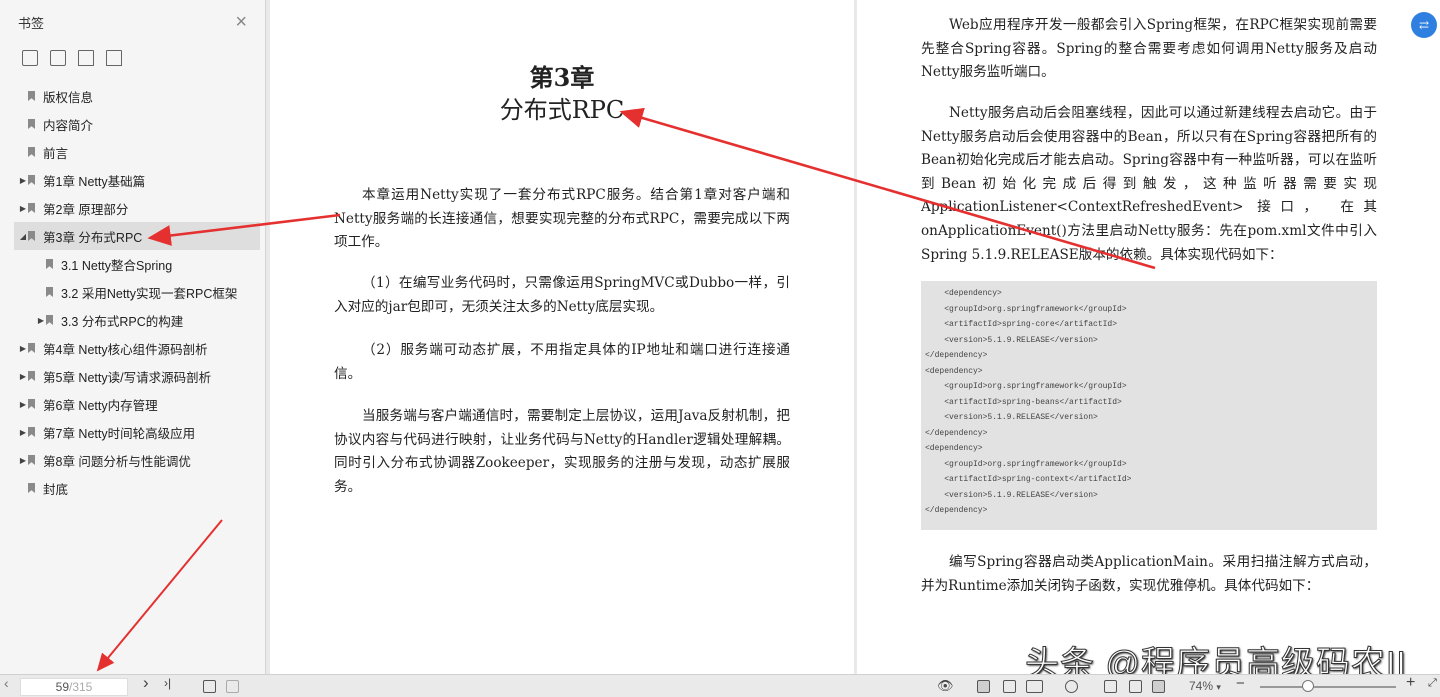  What do you see at coordinates (132, 58) in the screenshot?
I see `sidebar-toolbar` at bounding box center [132, 58].